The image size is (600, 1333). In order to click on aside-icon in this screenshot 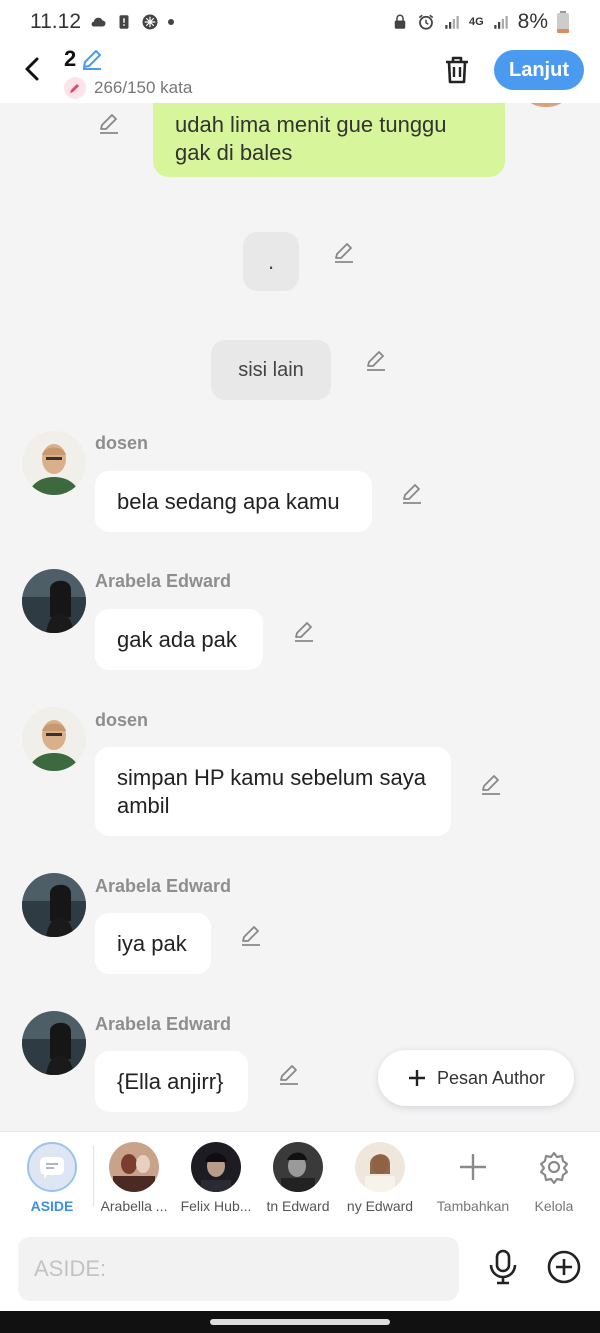, I will do `click(52, 1167)`.